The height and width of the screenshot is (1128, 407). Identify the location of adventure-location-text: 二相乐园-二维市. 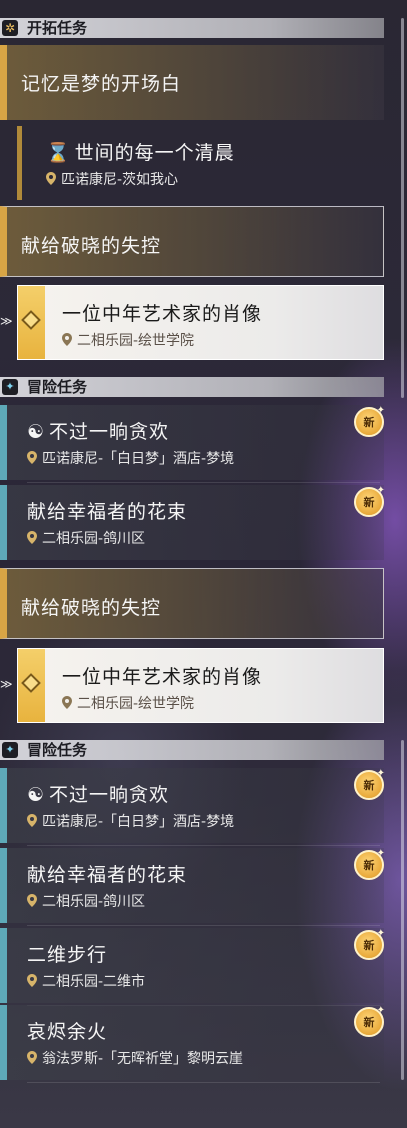
(94, 982).